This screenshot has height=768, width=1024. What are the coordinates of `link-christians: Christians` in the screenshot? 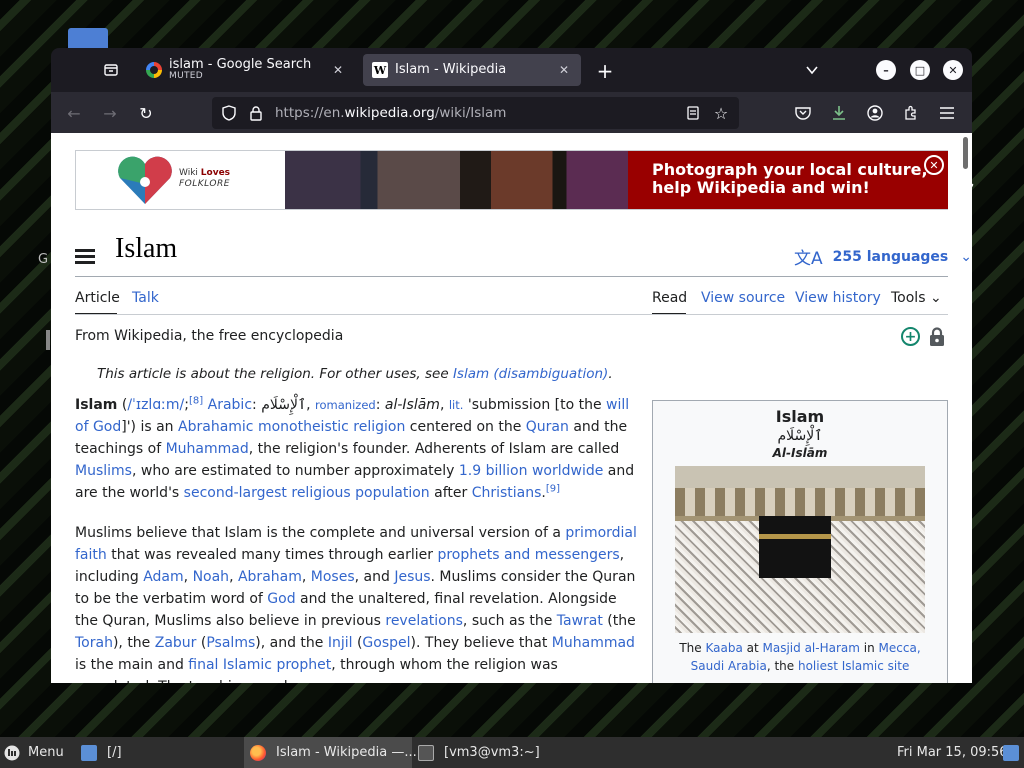 It's located at (507, 493).